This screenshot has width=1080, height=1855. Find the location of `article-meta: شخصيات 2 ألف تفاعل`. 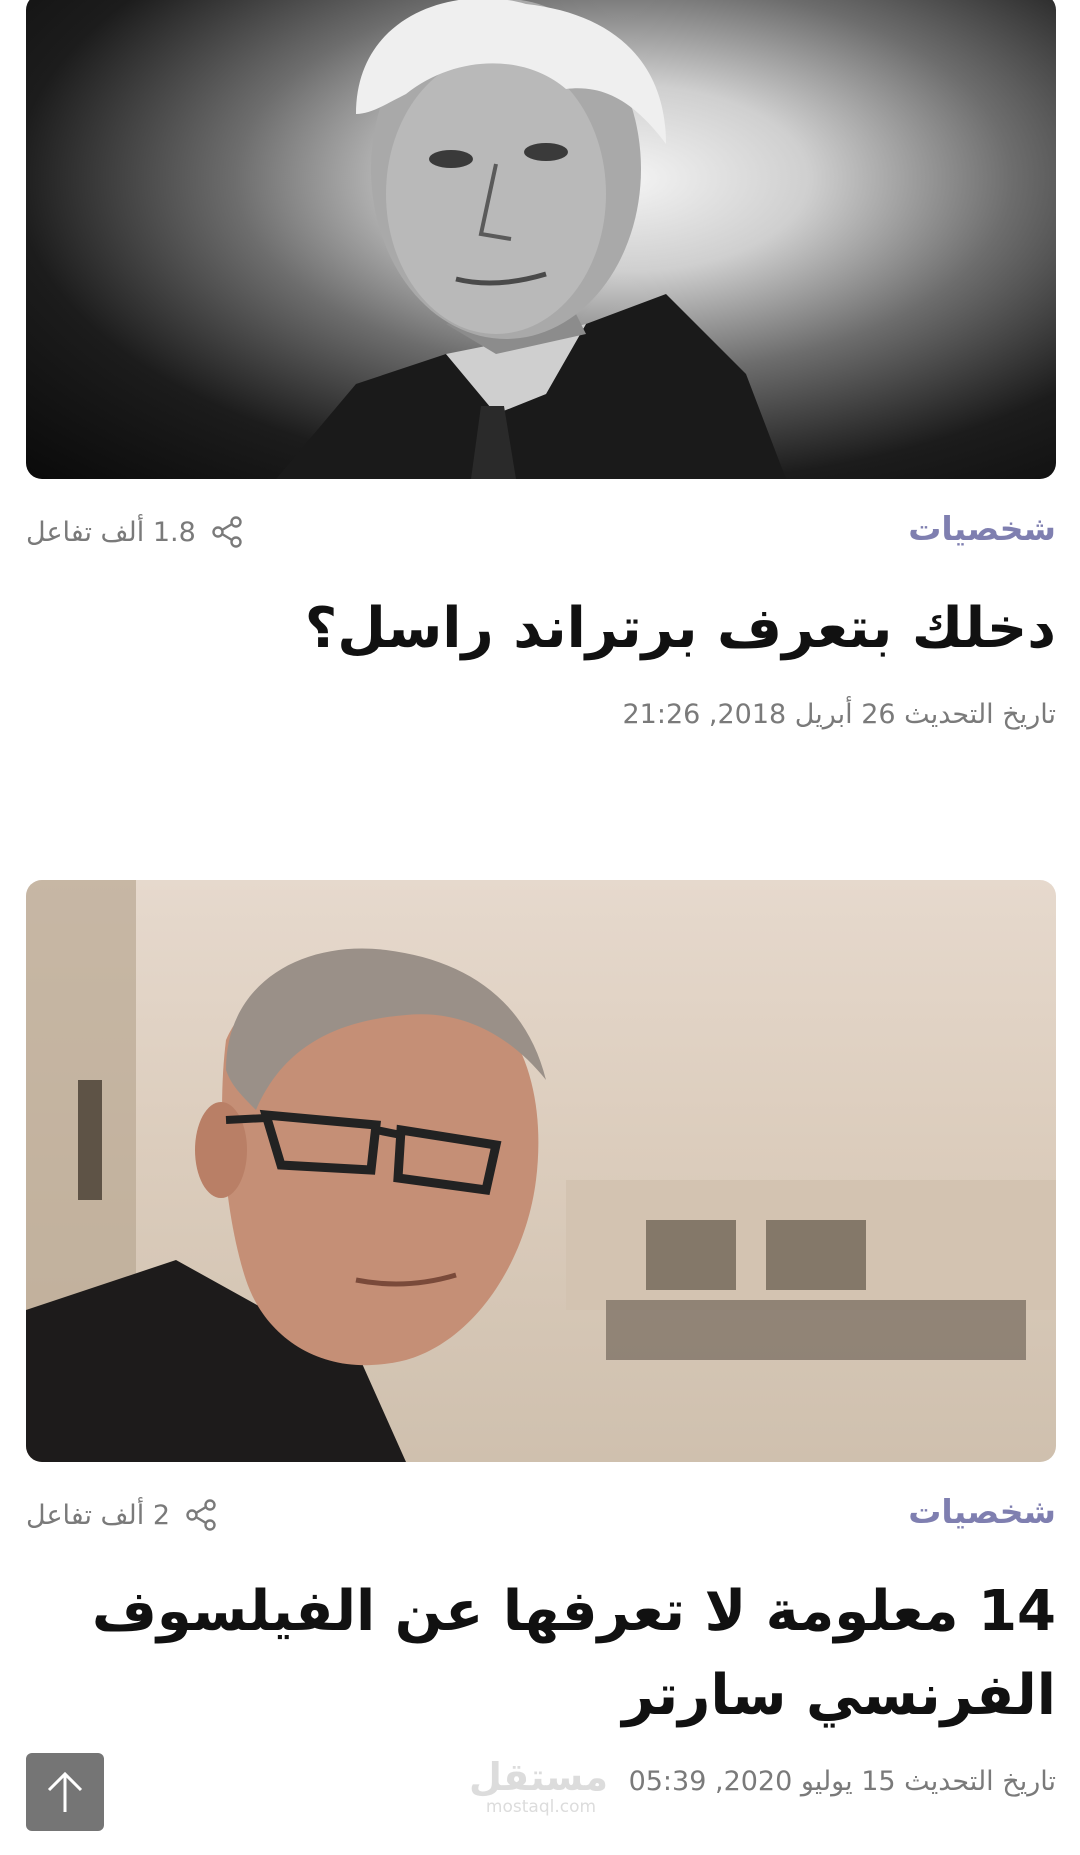

article-meta: شخصيات 2 ألف تفاعل is located at coordinates (541, 1522).